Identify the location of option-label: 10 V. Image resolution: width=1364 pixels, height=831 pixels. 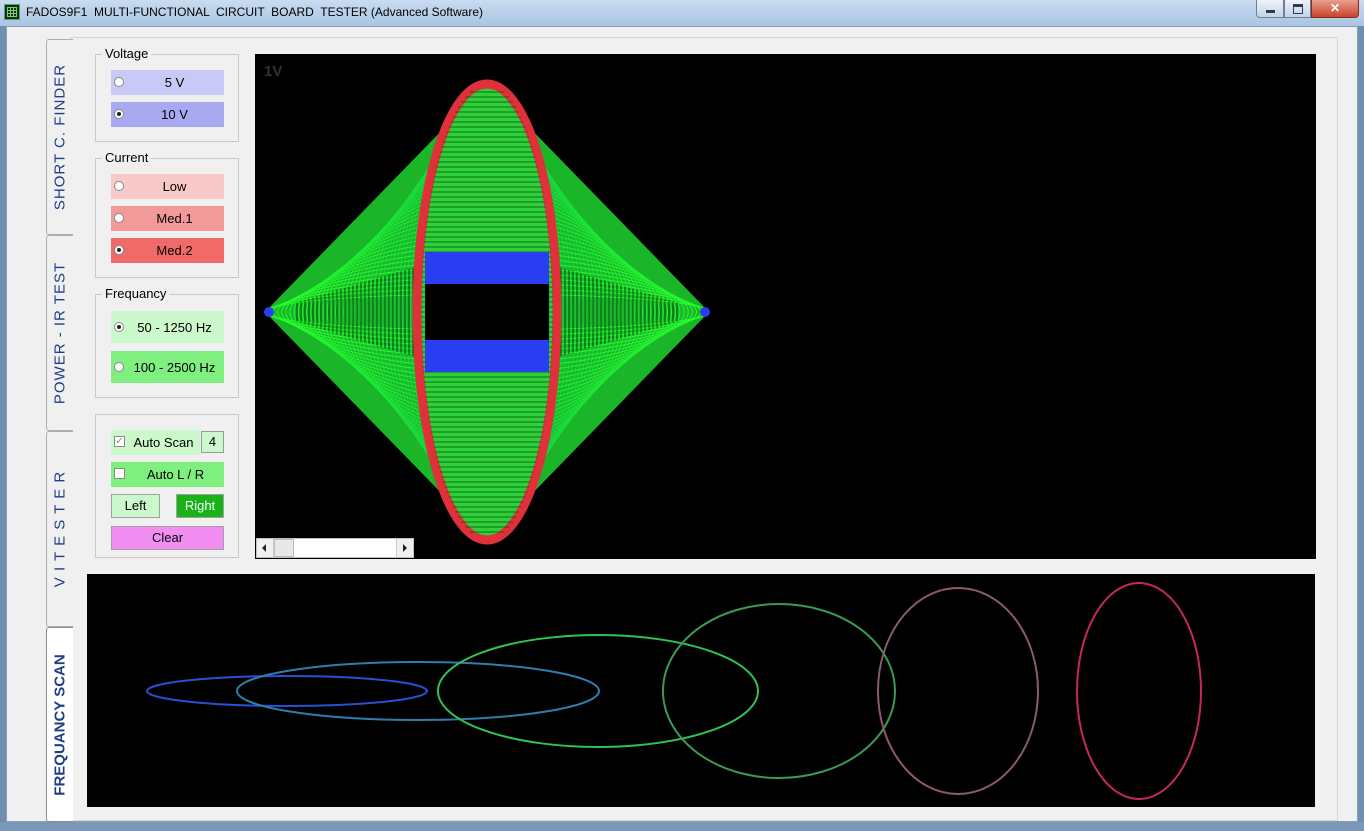
(174, 114).